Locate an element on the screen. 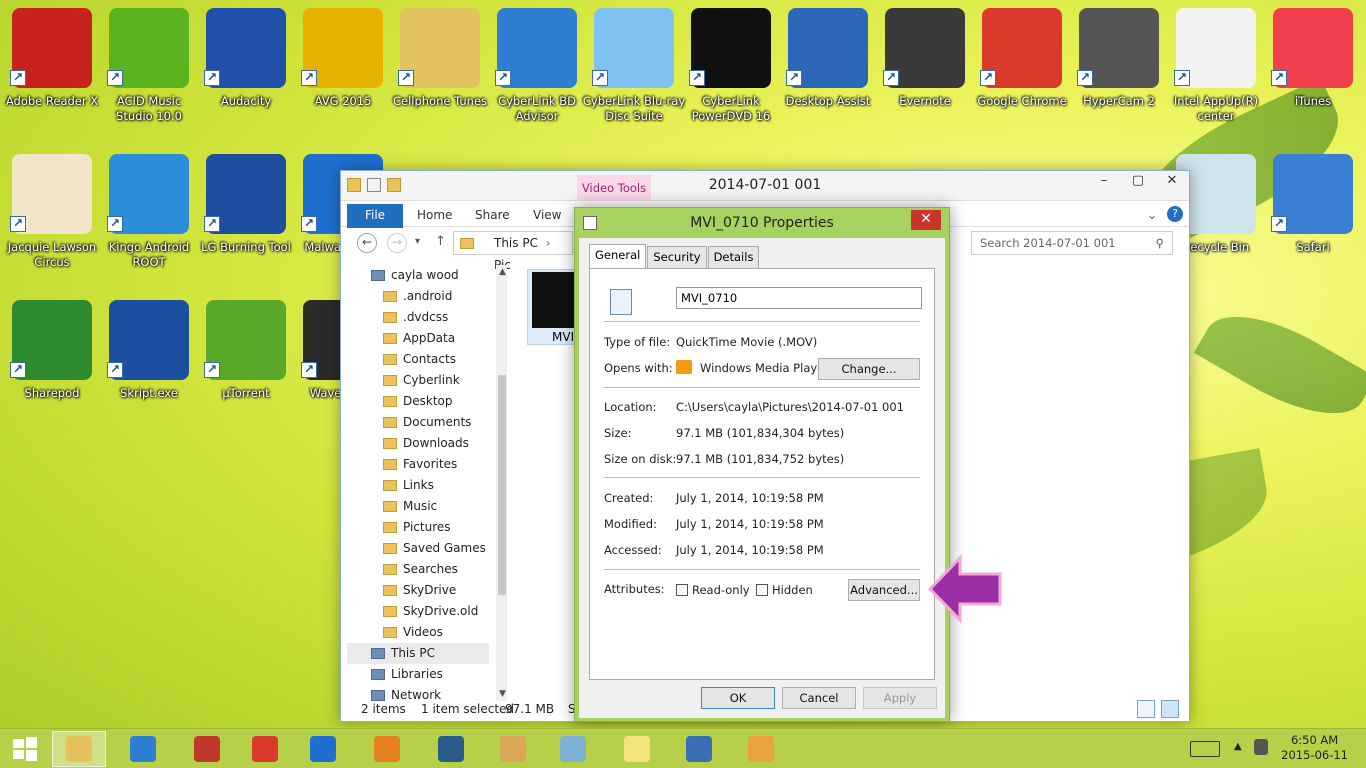  nav-item: Desktop is located at coordinates (426, 401).